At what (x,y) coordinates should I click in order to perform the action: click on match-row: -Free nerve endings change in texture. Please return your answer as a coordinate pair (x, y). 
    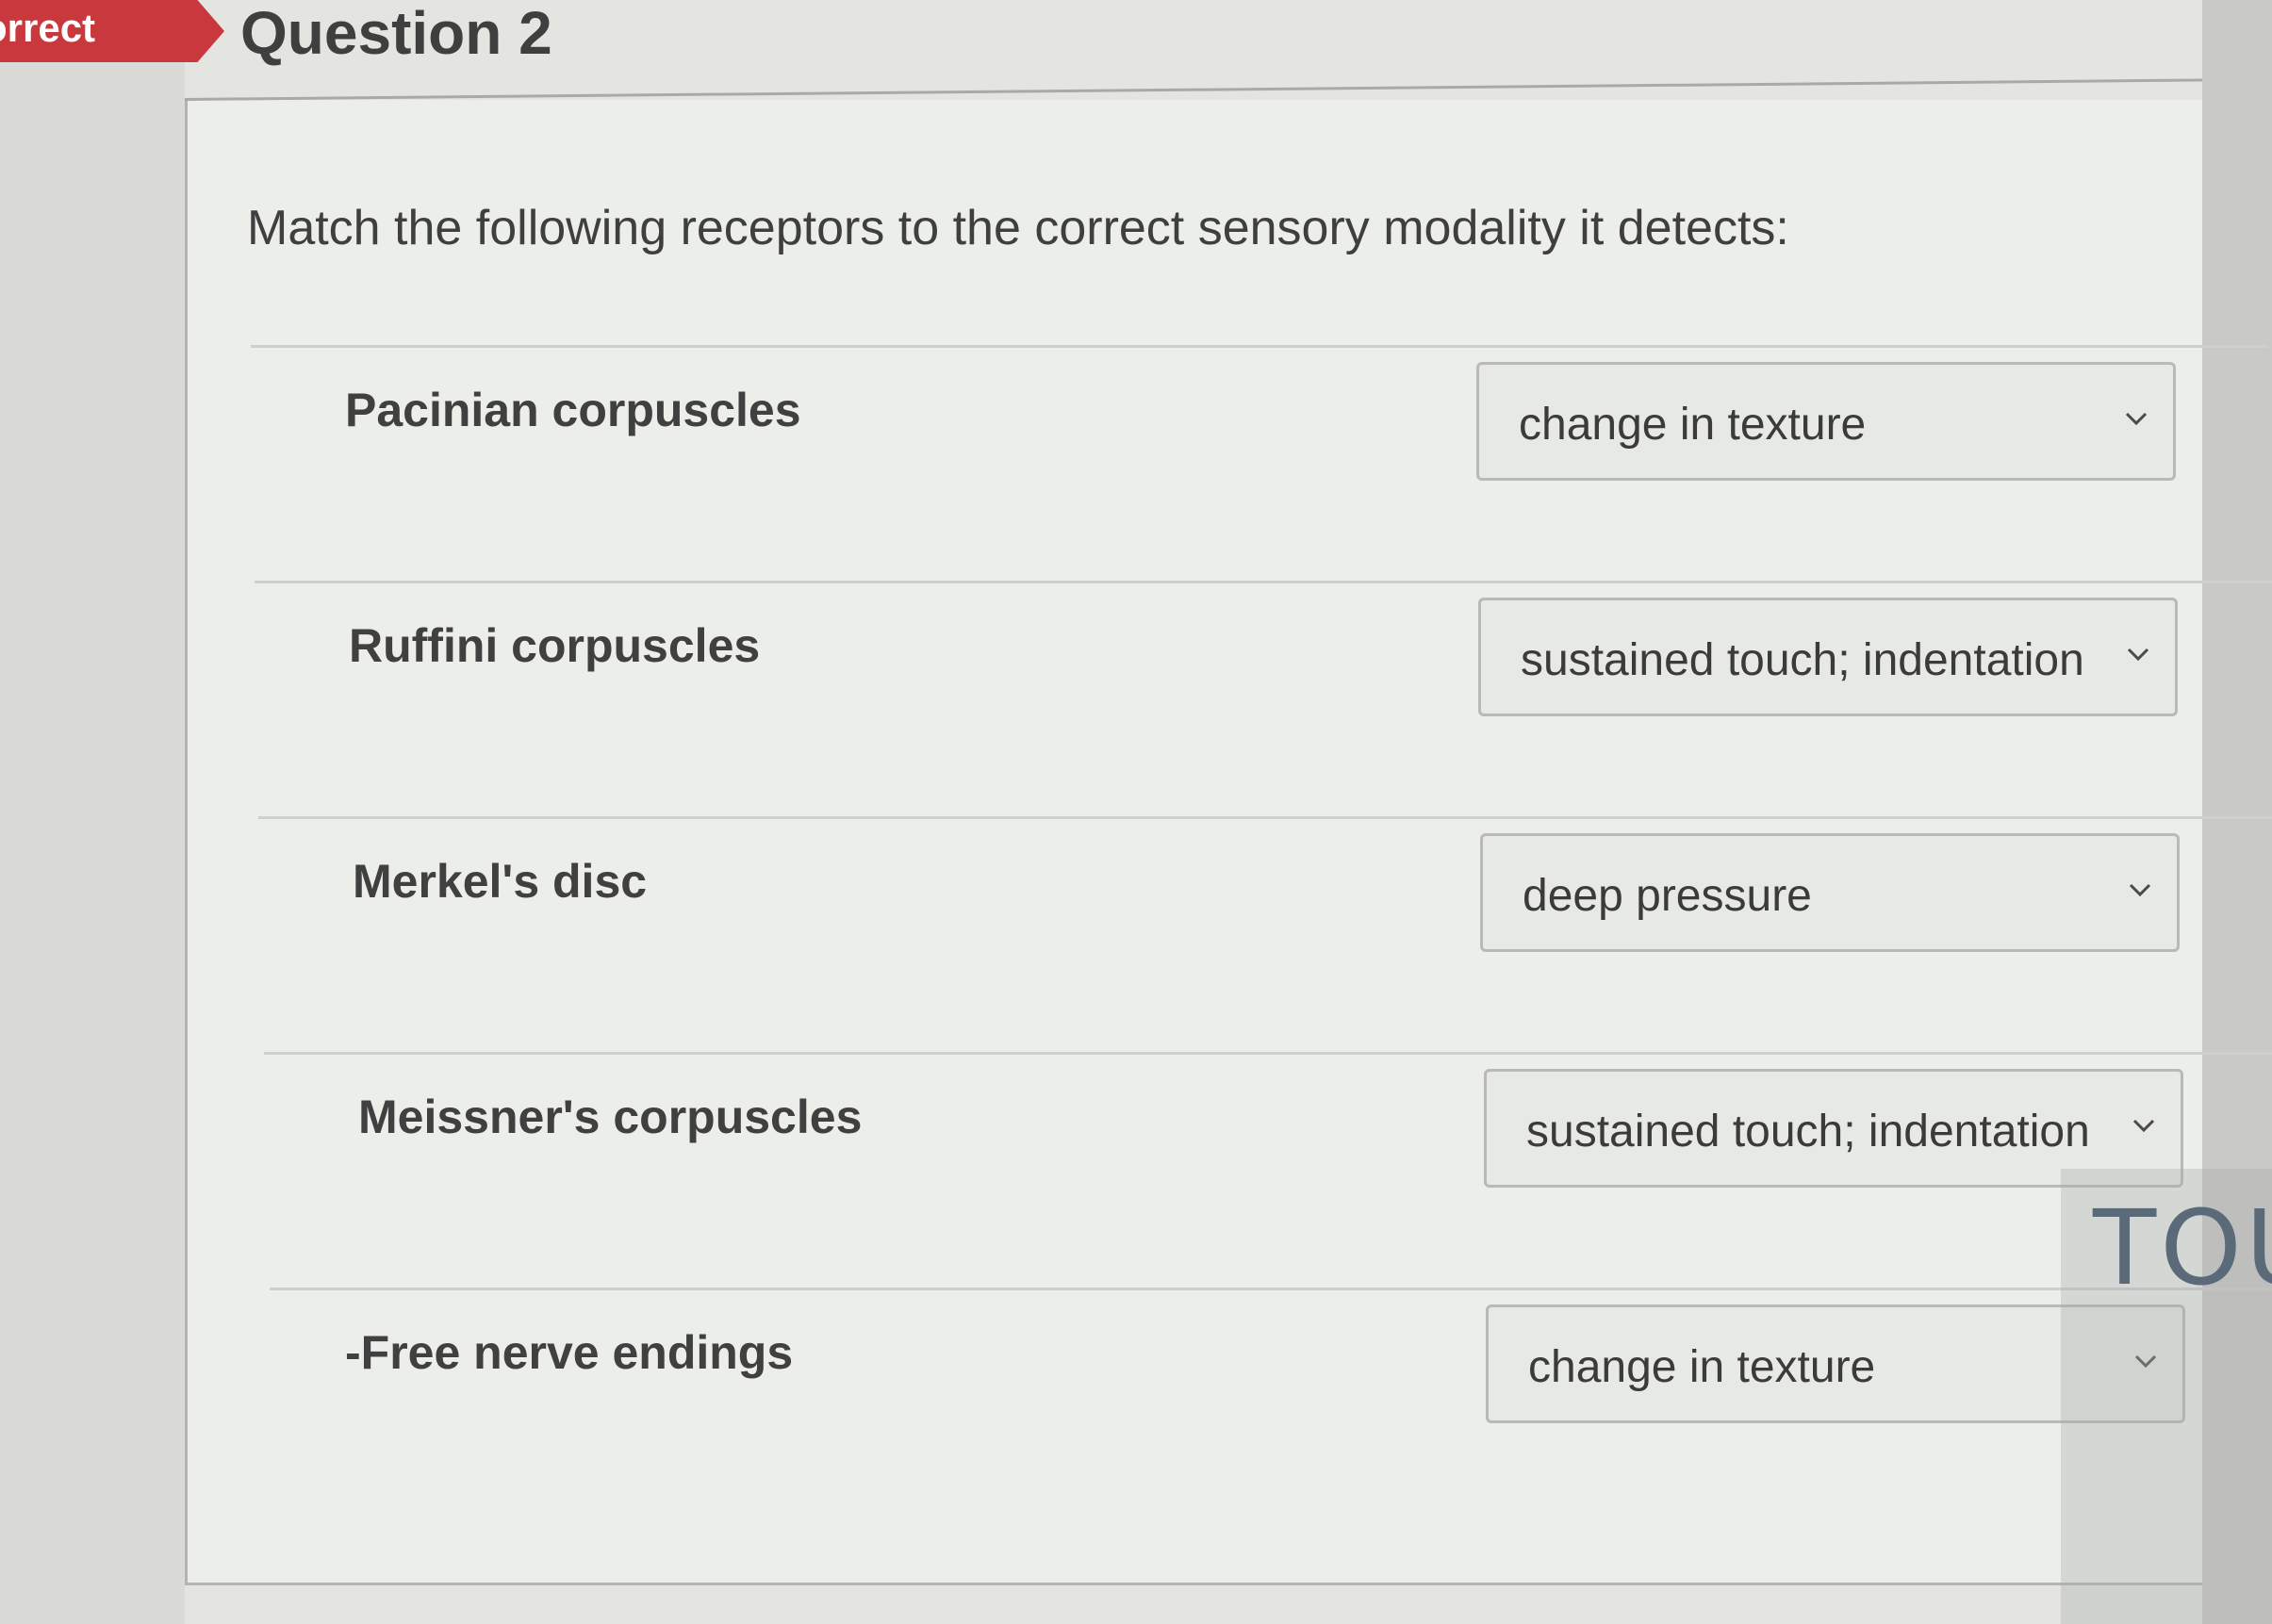
    Looking at the image, I should click on (1271, 1405).